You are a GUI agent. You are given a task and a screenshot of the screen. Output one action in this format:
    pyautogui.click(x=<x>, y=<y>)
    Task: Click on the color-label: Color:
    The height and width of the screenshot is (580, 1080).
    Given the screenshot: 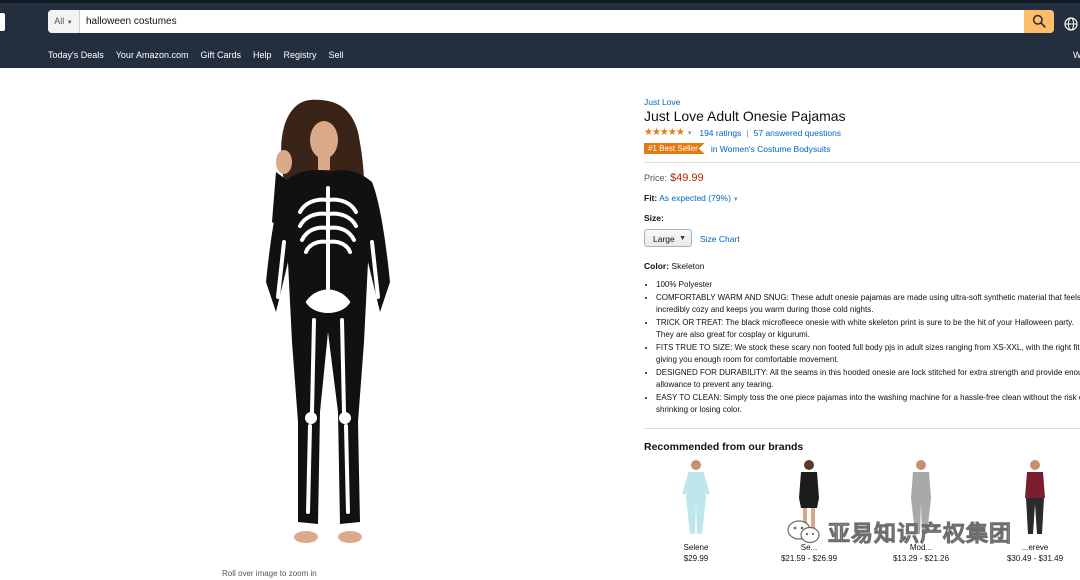 What is the action you would take?
    pyautogui.click(x=657, y=266)
    